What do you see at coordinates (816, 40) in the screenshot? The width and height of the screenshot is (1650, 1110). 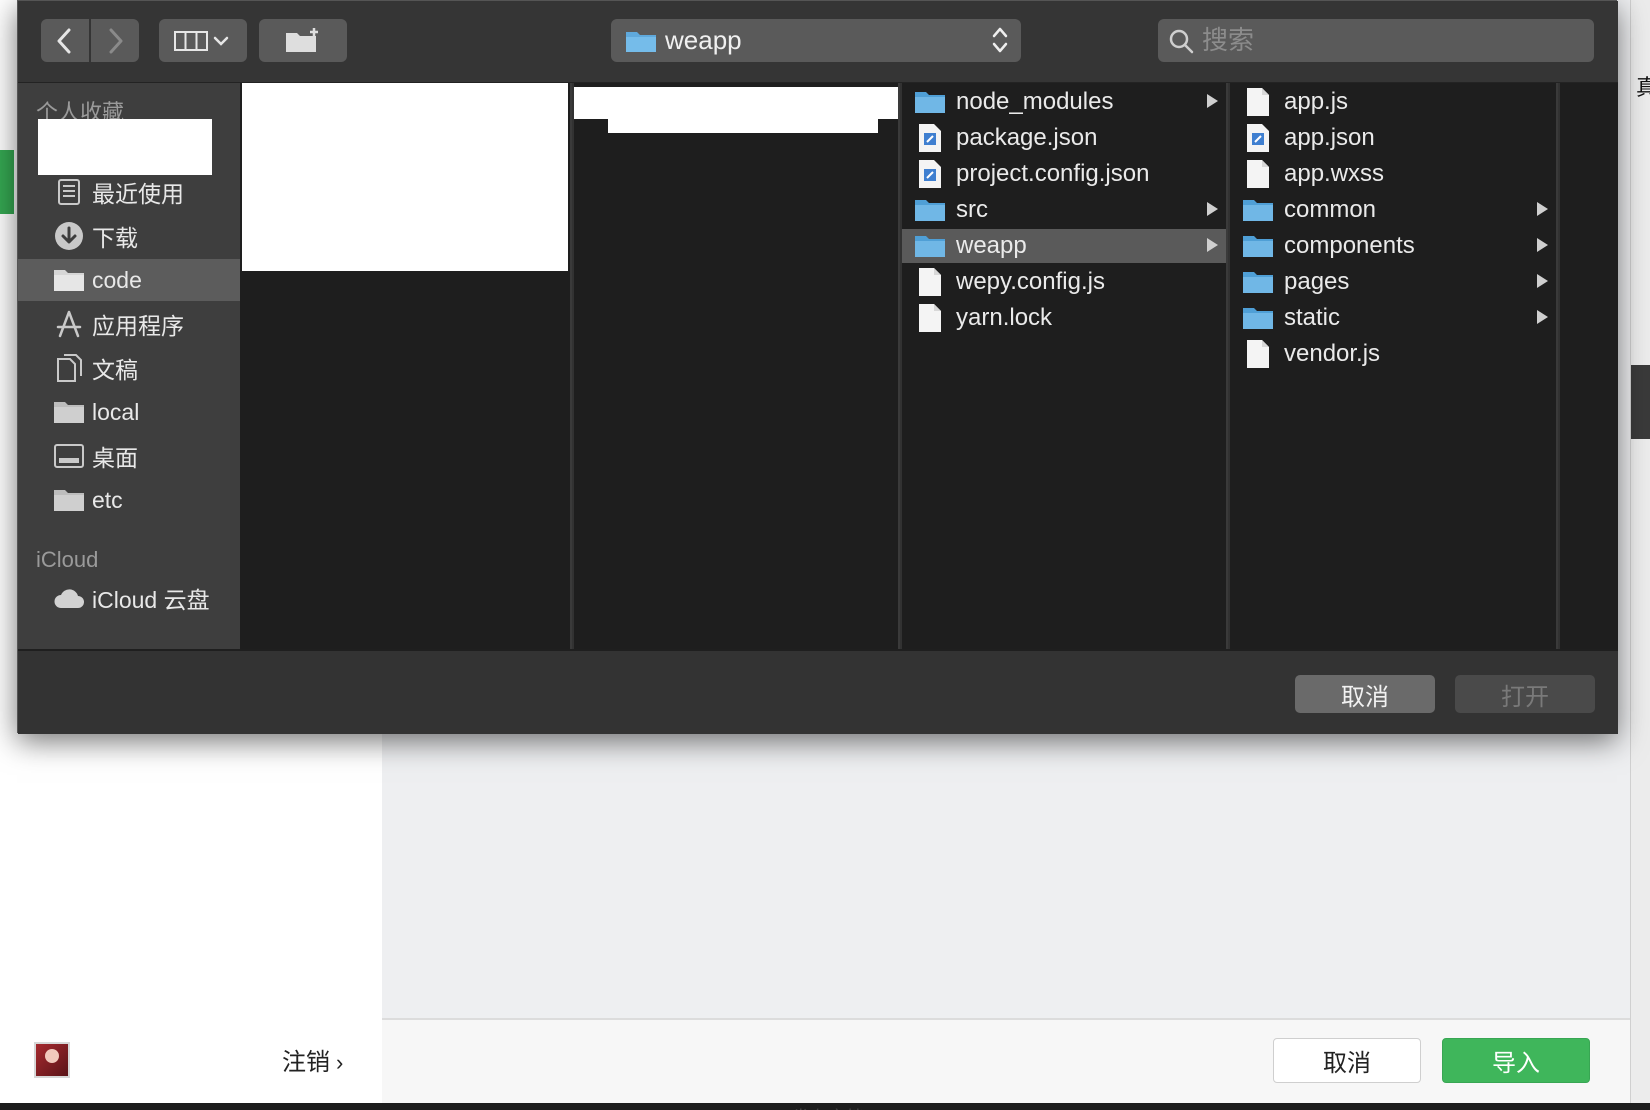 I see `path-popup-menu: weapp` at bounding box center [816, 40].